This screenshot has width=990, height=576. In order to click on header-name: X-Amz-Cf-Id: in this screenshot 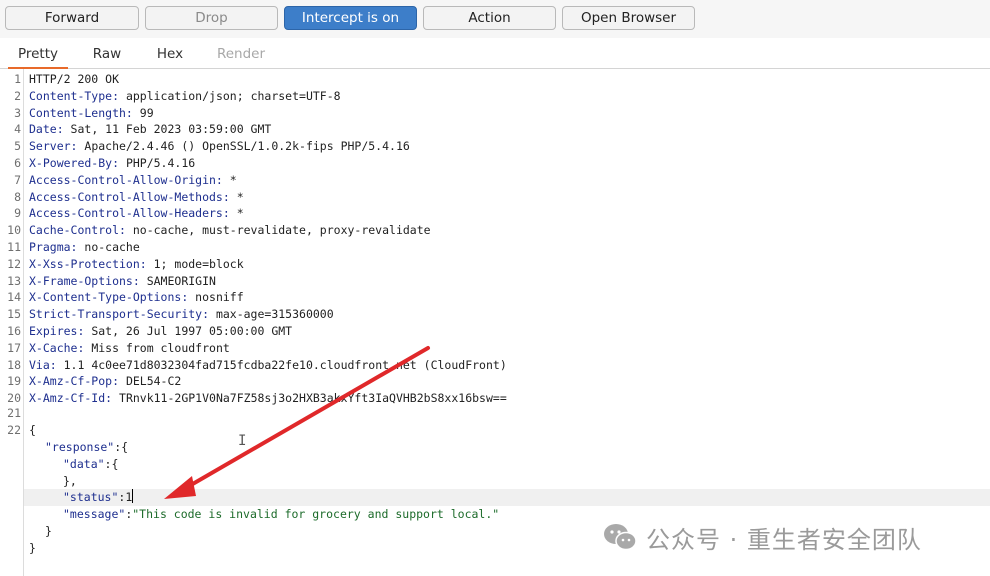, I will do `click(71, 398)`.